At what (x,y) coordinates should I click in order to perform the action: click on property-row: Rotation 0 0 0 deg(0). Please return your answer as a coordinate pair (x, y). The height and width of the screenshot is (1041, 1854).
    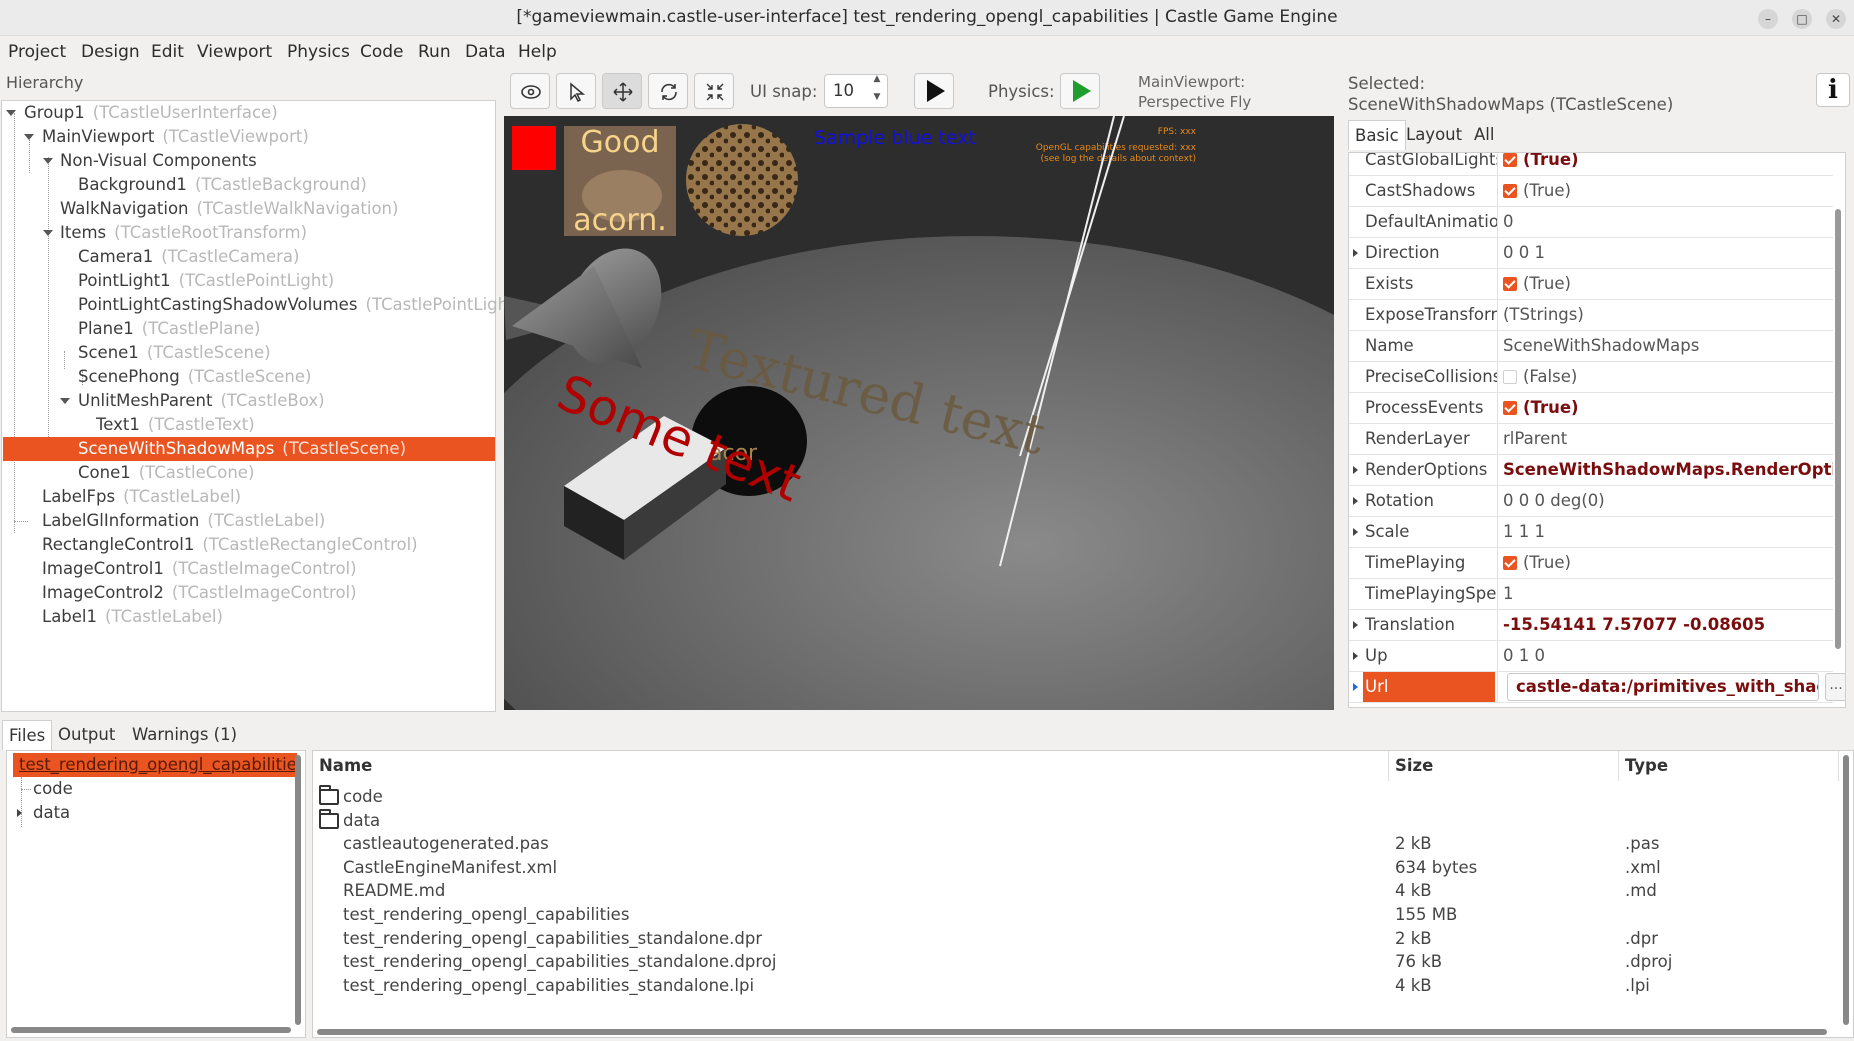
    Looking at the image, I should click on (1591, 501).